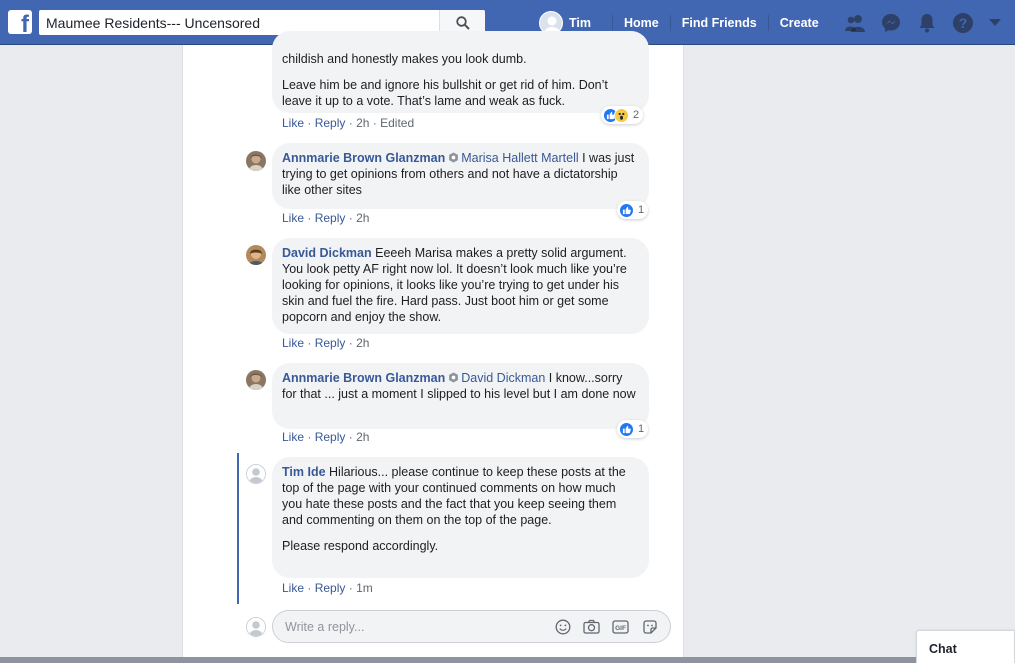 The image size is (1015, 663). Describe the element at coordinates (364, 588) in the screenshot. I see `comment-timestamp: 1m` at that location.